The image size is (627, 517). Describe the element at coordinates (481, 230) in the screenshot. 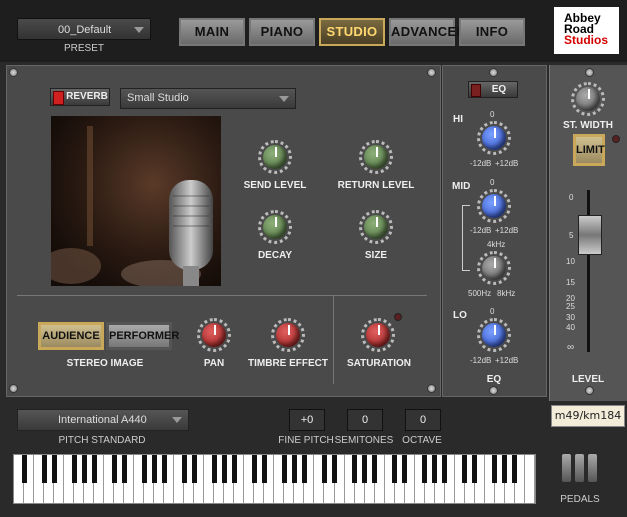

I see `eq-mid-min: -12dB` at that location.